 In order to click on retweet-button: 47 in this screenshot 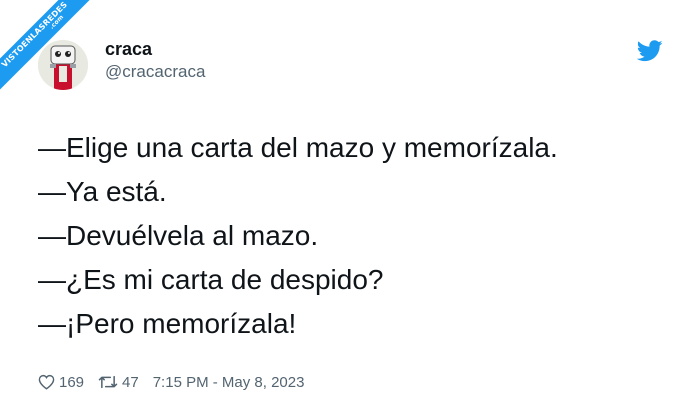, I will do `click(118, 382)`.